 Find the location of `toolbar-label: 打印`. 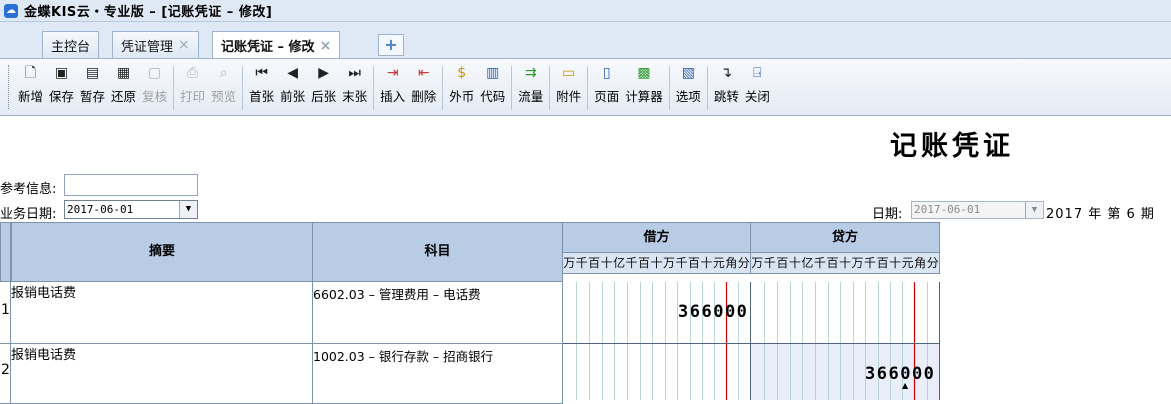

toolbar-label: 打印 is located at coordinates (193, 96).